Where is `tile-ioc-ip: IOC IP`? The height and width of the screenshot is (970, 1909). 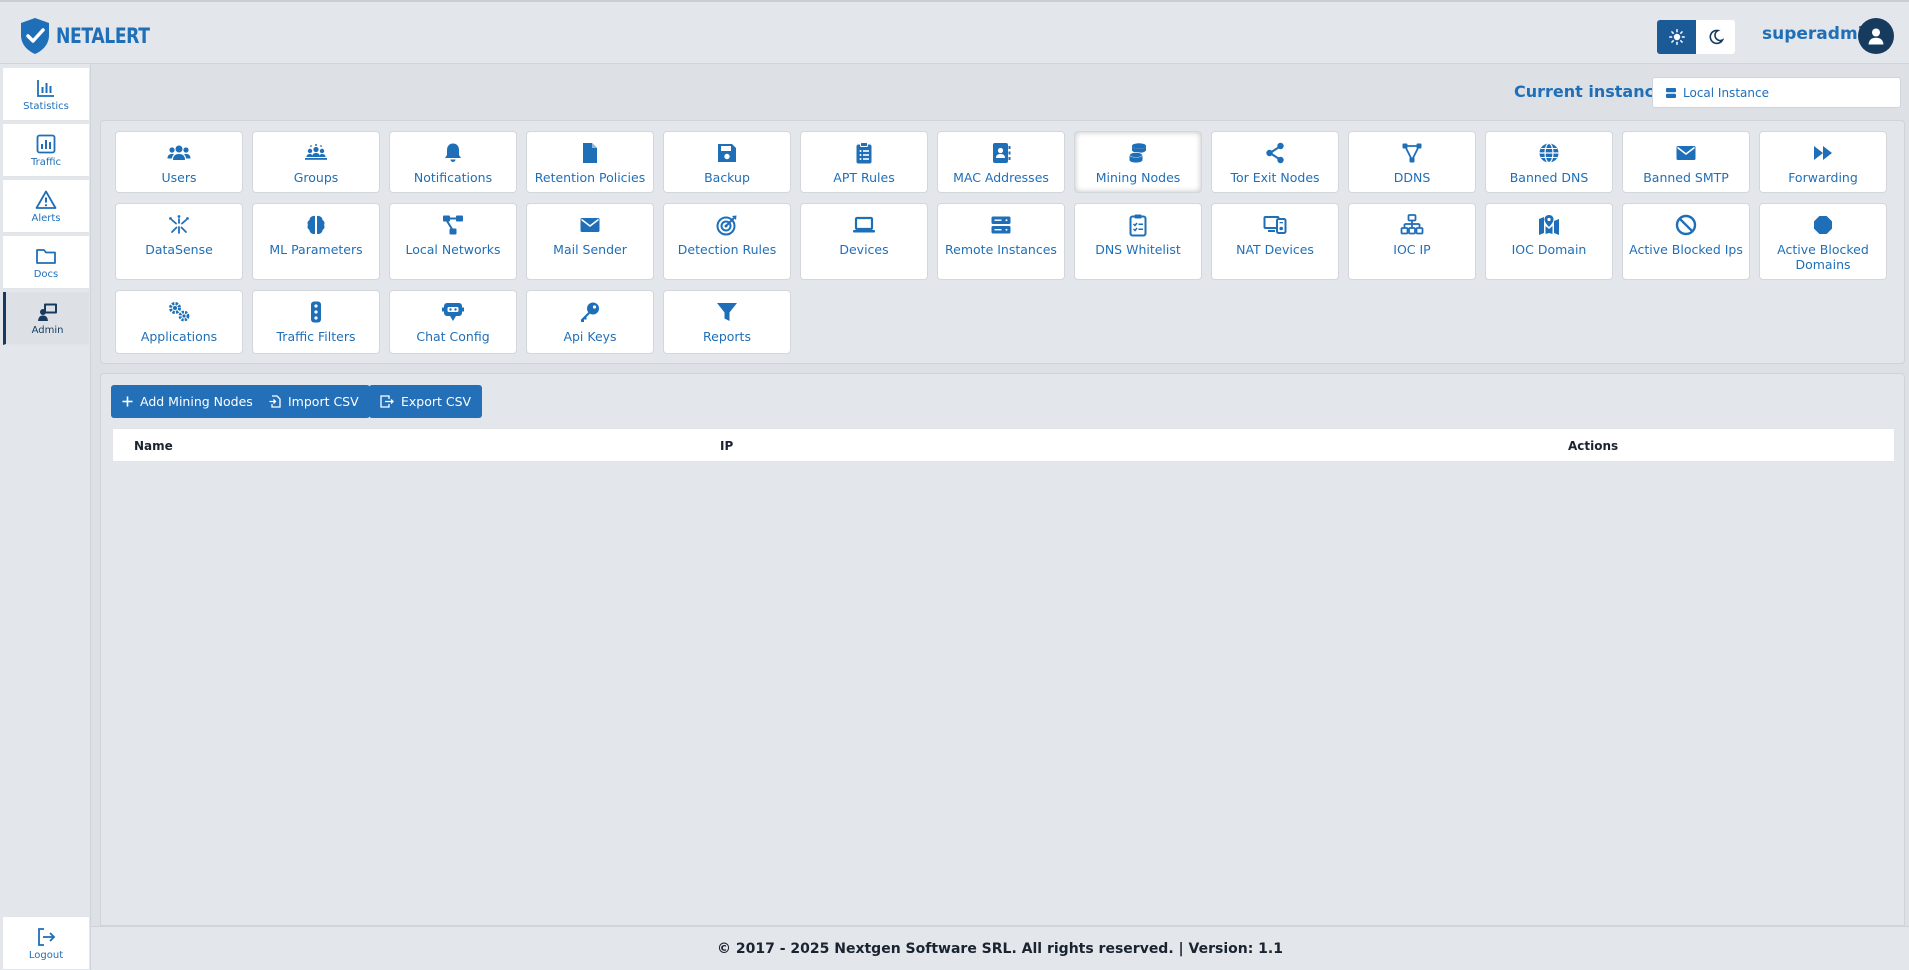
tile-ioc-ip: IOC IP is located at coordinates (1412, 241).